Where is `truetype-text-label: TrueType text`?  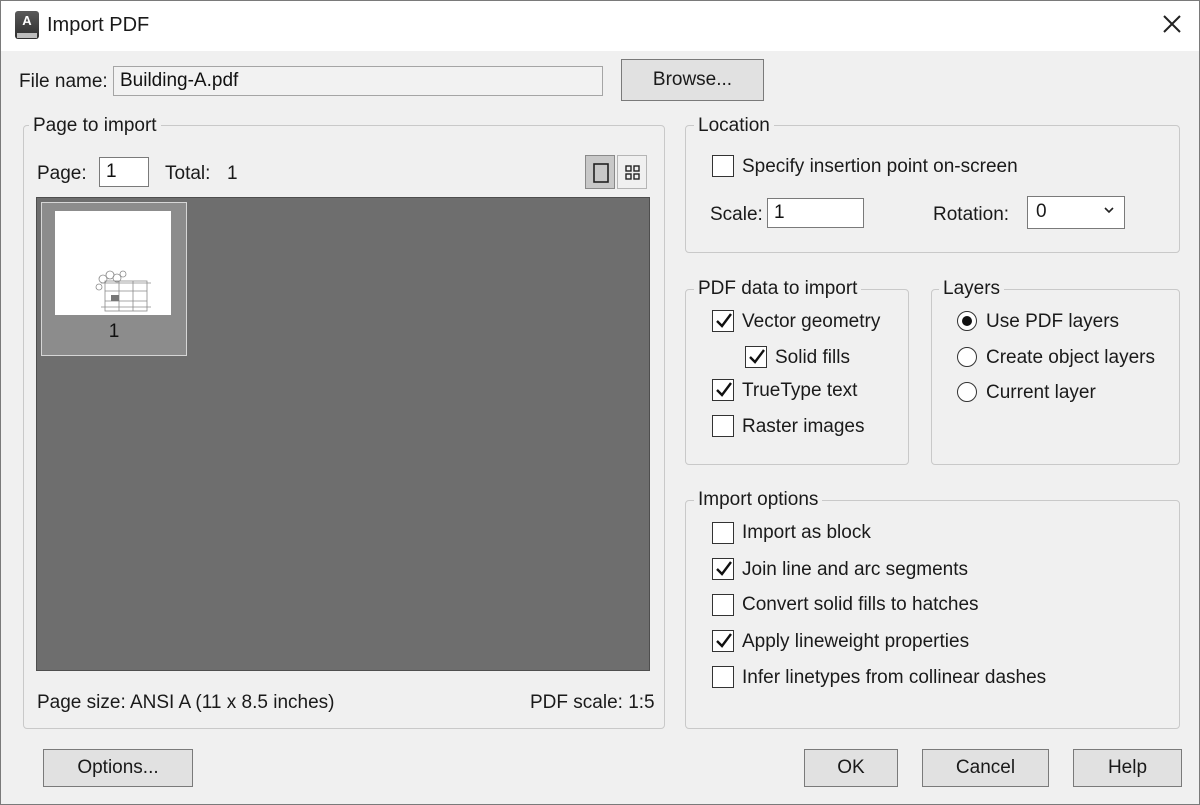
truetype-text-label: TrueType text is located at coordinates (800, 390).